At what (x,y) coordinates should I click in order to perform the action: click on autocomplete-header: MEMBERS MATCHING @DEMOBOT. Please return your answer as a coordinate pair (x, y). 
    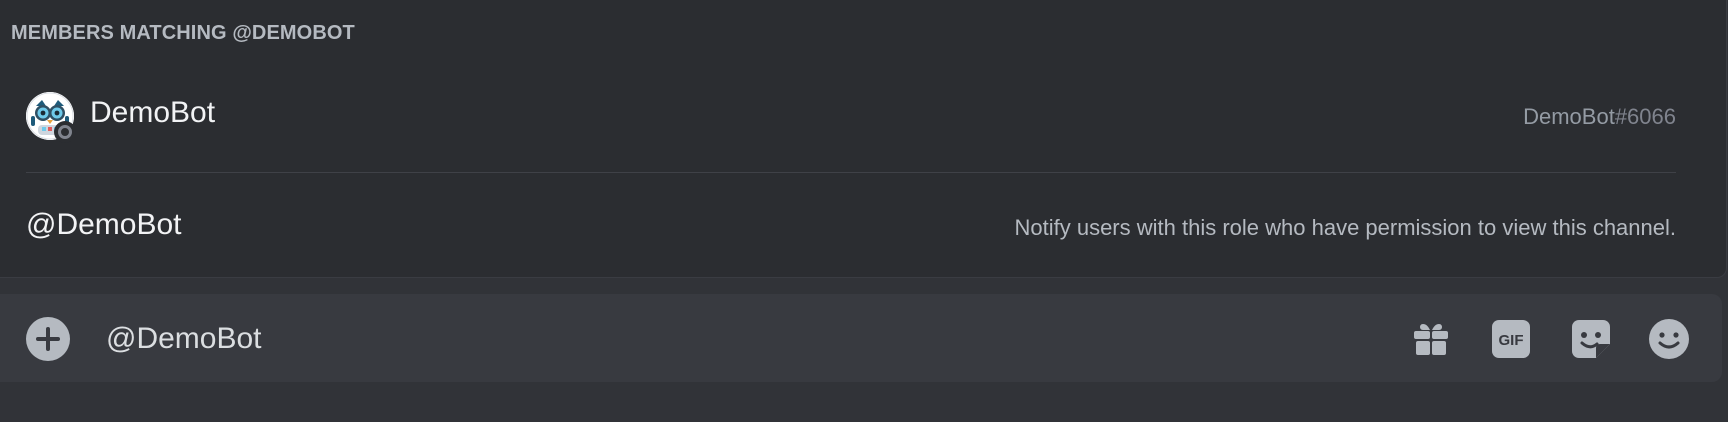
    Looking at the image, I should click on (183, 33).